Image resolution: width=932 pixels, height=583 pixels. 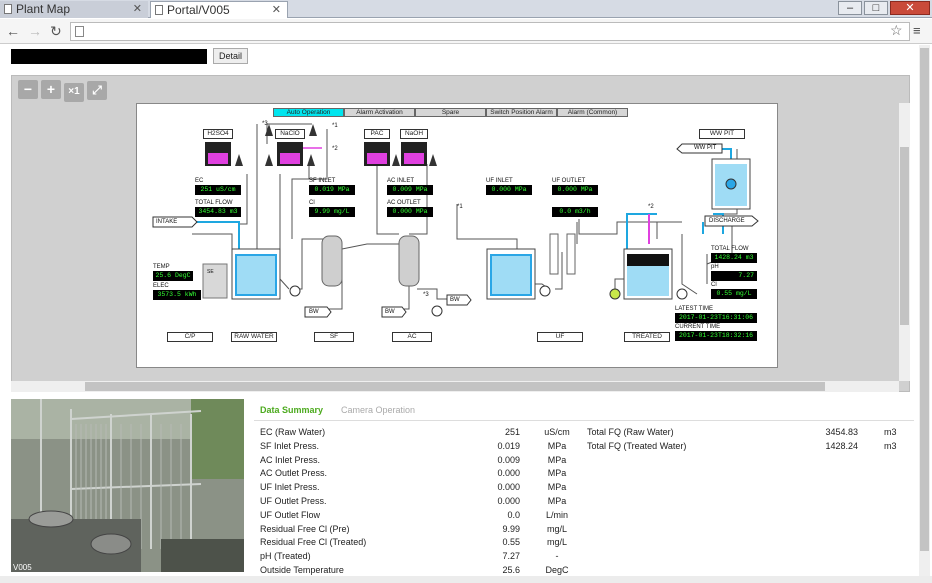 I want to click on zoom-toolbar: − + ×1 ⤢, so click(x=64, y=91).